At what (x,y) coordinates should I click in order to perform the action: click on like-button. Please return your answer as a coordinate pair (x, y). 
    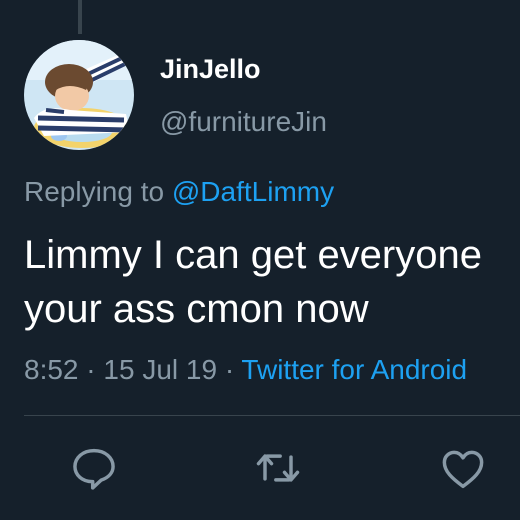
    Looking at the image, I should click on (463, 468).